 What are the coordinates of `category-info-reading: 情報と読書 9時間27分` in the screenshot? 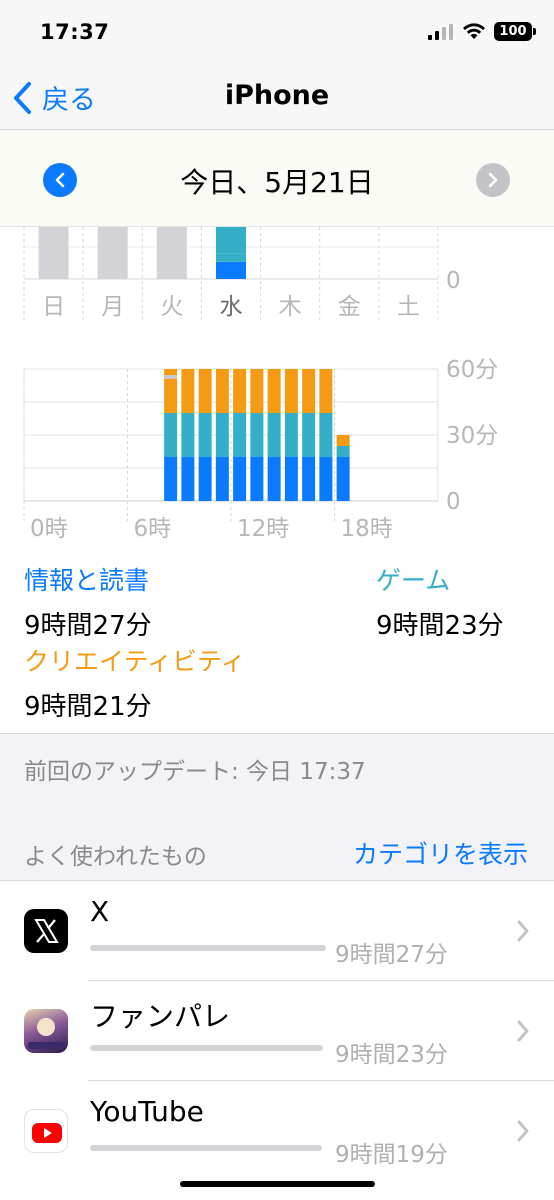 It's located at (88, 601).